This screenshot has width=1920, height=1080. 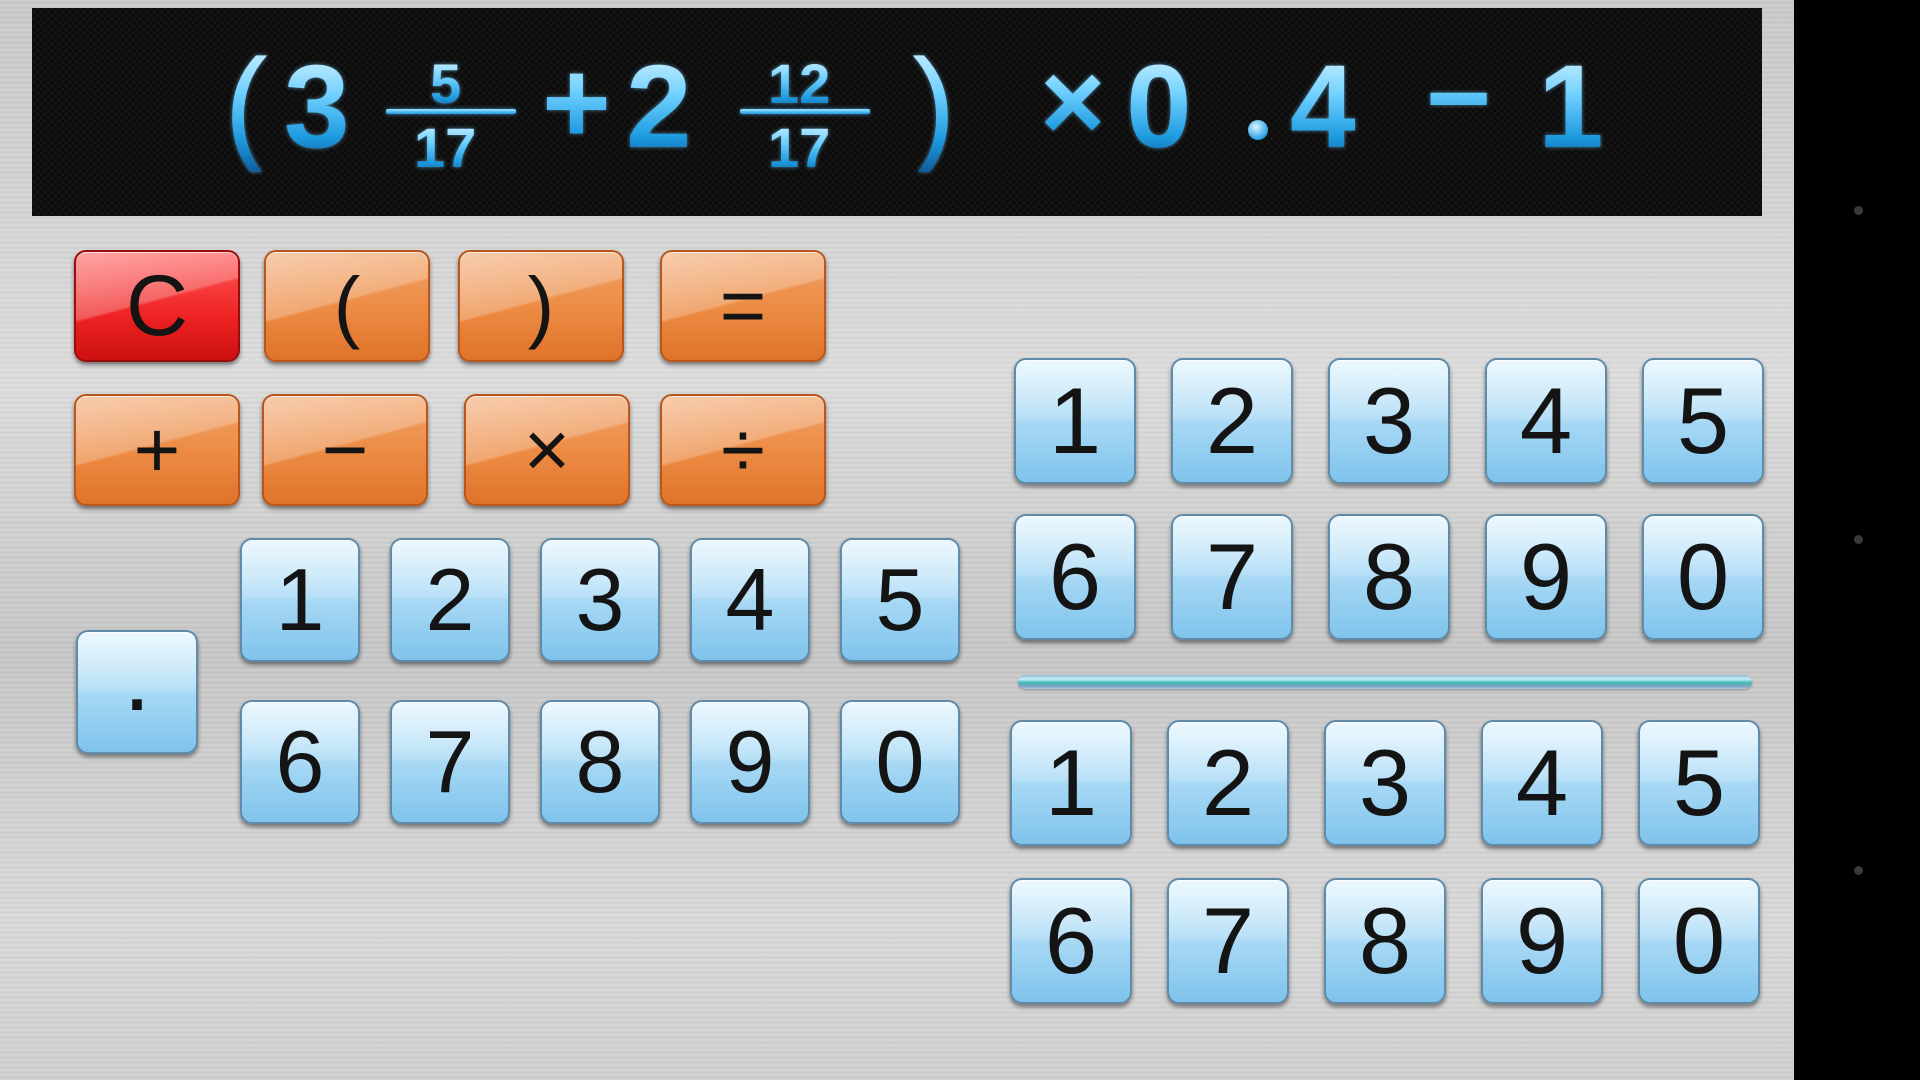 What do you see at coordinates (1073, 101) in the screenshot?
I see `multiply-operator: ×` at bounding box center [1073, 101].